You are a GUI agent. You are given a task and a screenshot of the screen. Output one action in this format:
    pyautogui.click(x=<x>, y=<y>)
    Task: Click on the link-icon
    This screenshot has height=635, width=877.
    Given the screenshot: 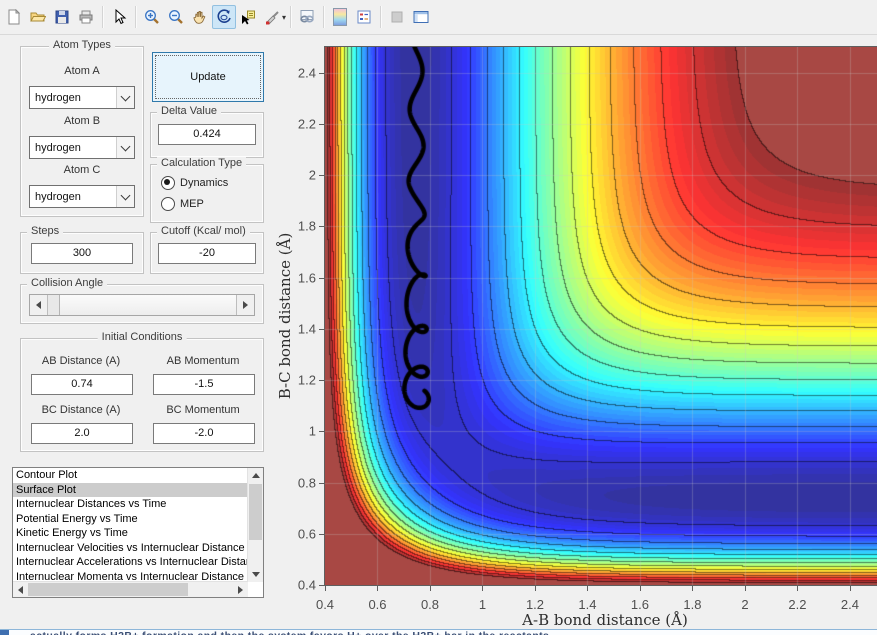 What is the action you would take?
    pyautogui.click(x=307, y=16)
    